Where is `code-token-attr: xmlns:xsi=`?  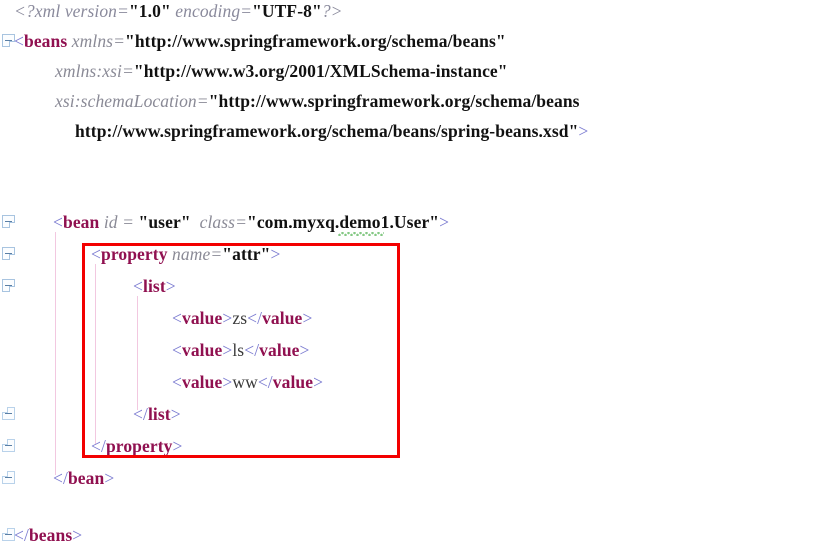
code-token-attr: xmlns:xsi= is located at coordinates (94, 71).